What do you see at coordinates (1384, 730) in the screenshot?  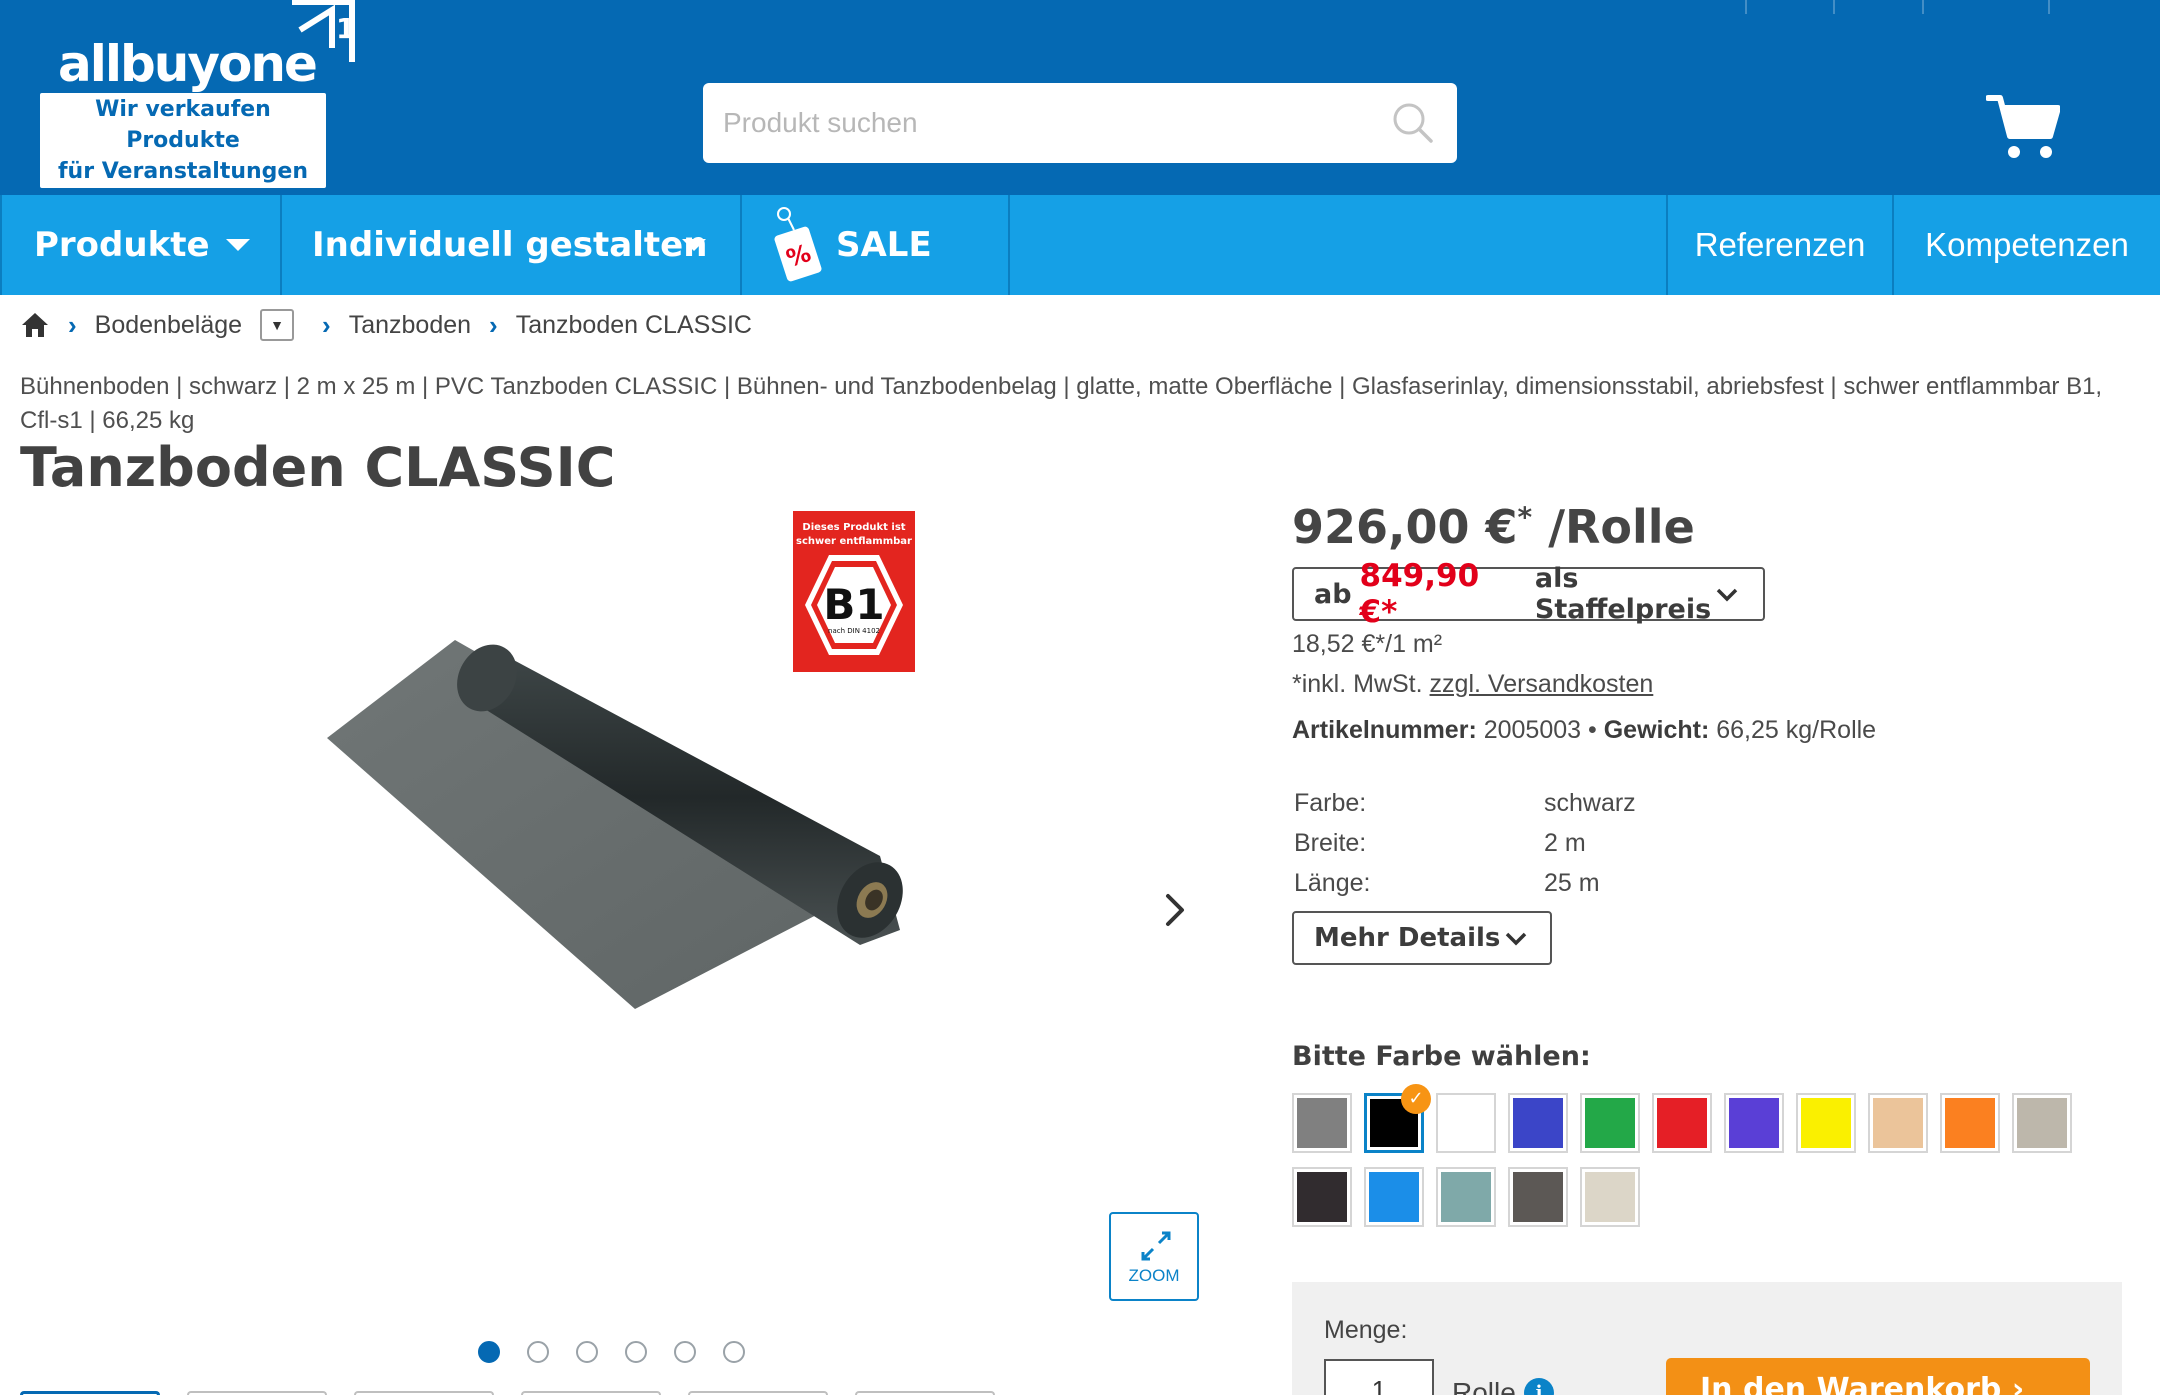 I see `article-label: Artikelnummer:` at bounding box center [1384, 730].